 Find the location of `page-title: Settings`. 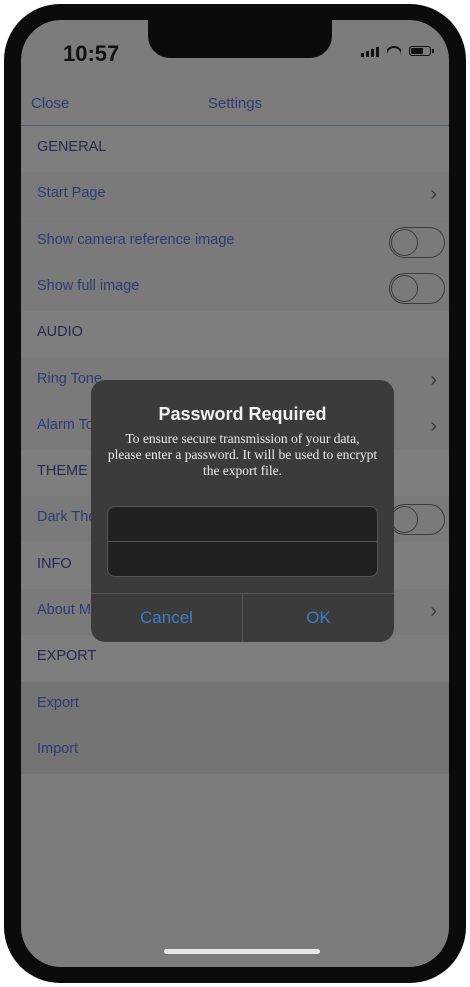

page-title: Settings is located at coordinates (235, 103).